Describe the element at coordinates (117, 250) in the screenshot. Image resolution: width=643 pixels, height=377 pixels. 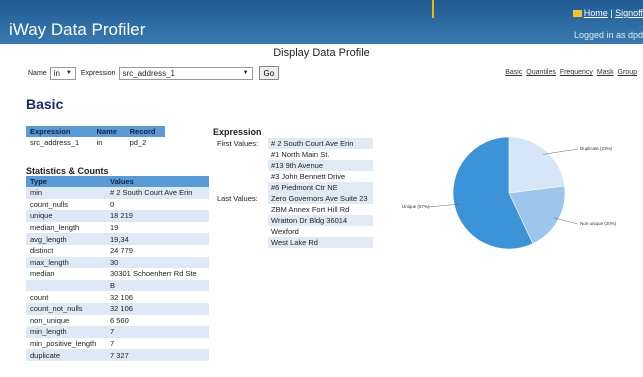
I see `table-row: distinct 24 779` at that location.